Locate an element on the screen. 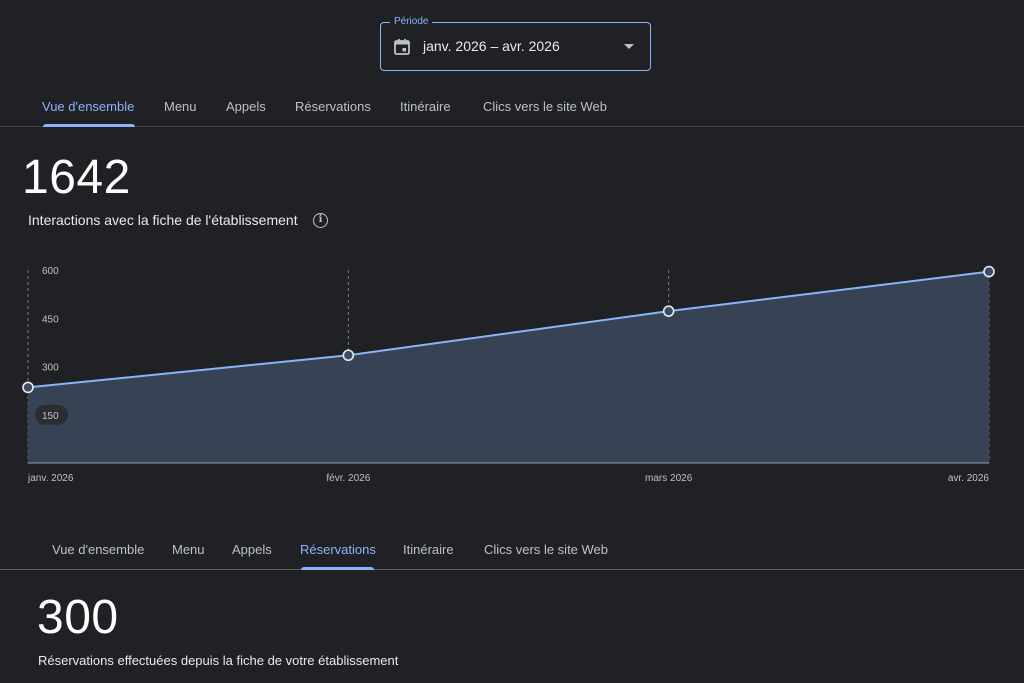 This screenshot has width=1024, height=683. period-select: Période janv. 2026 – avr. 2026 is located at coordinates (515, 43).